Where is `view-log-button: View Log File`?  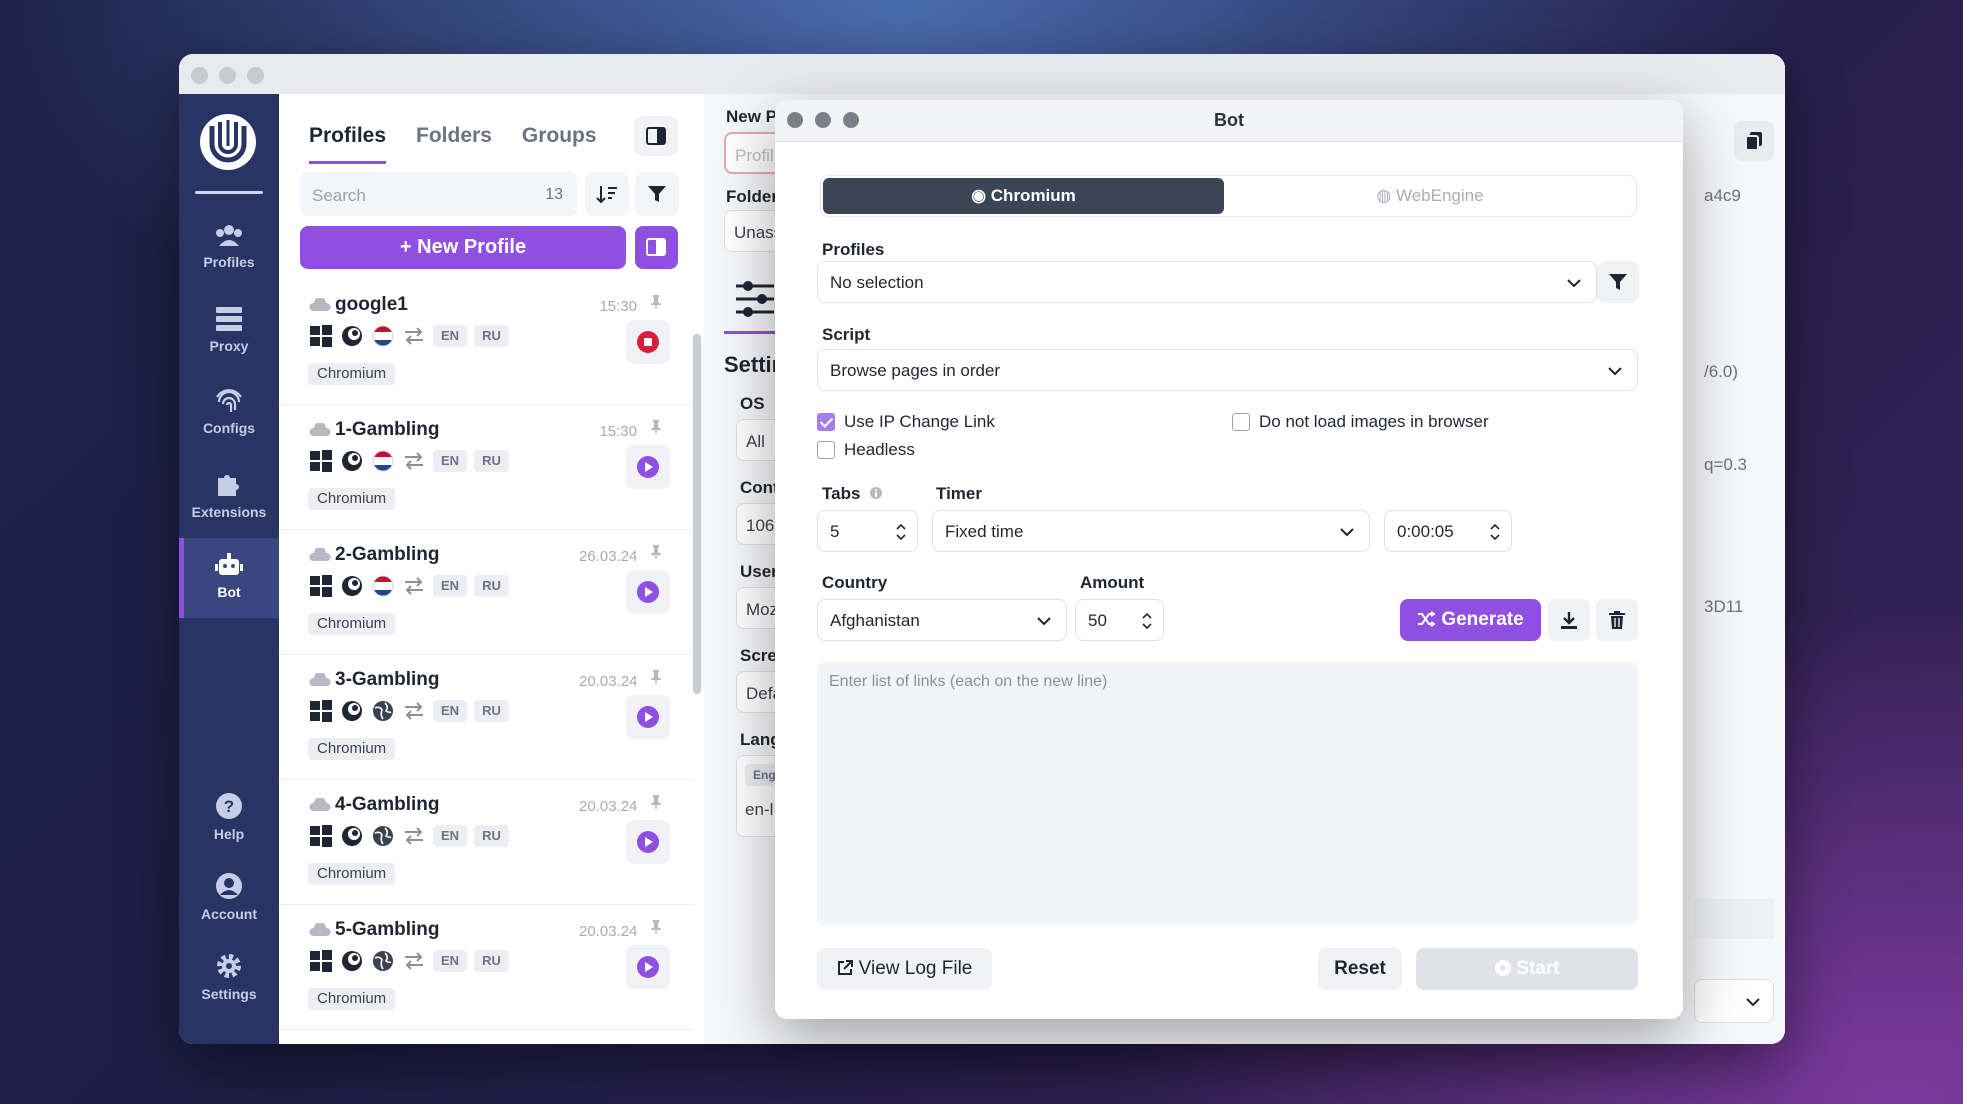 view-log-button: View Log File is located at coordinates (904, 969).